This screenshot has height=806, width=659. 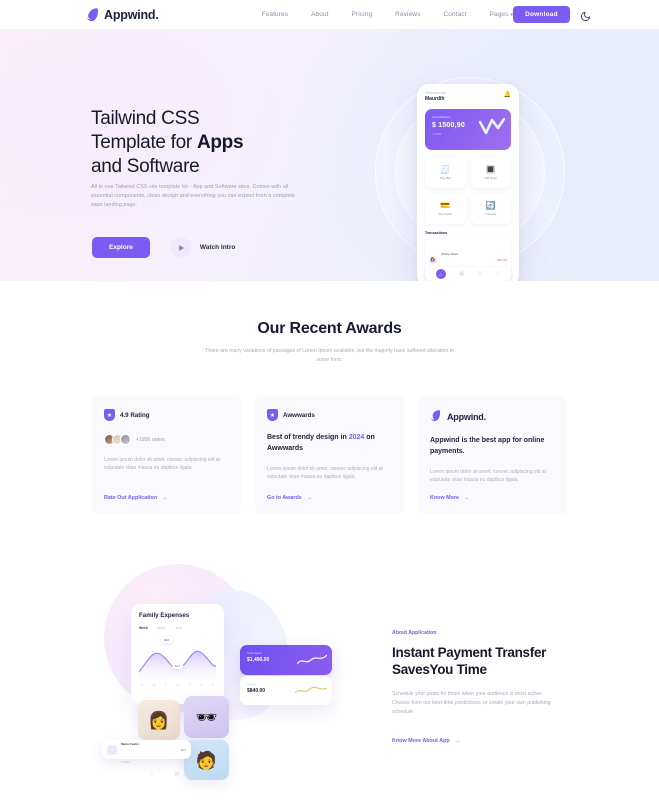 I want to click on phone-bottom-nav: ⌂ ▤ ▢ ♡, so click(x=468, y=274).